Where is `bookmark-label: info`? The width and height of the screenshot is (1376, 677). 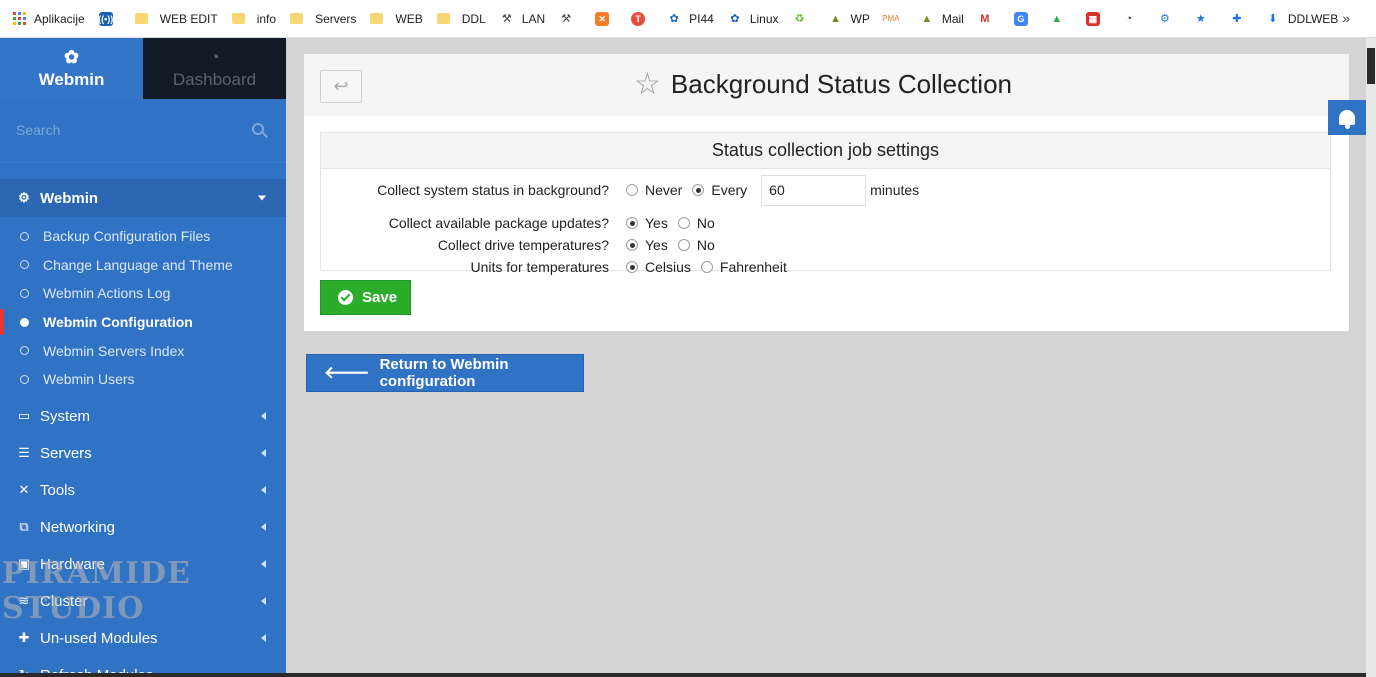 bookmark-label: info is located at coordinates (266, 18).